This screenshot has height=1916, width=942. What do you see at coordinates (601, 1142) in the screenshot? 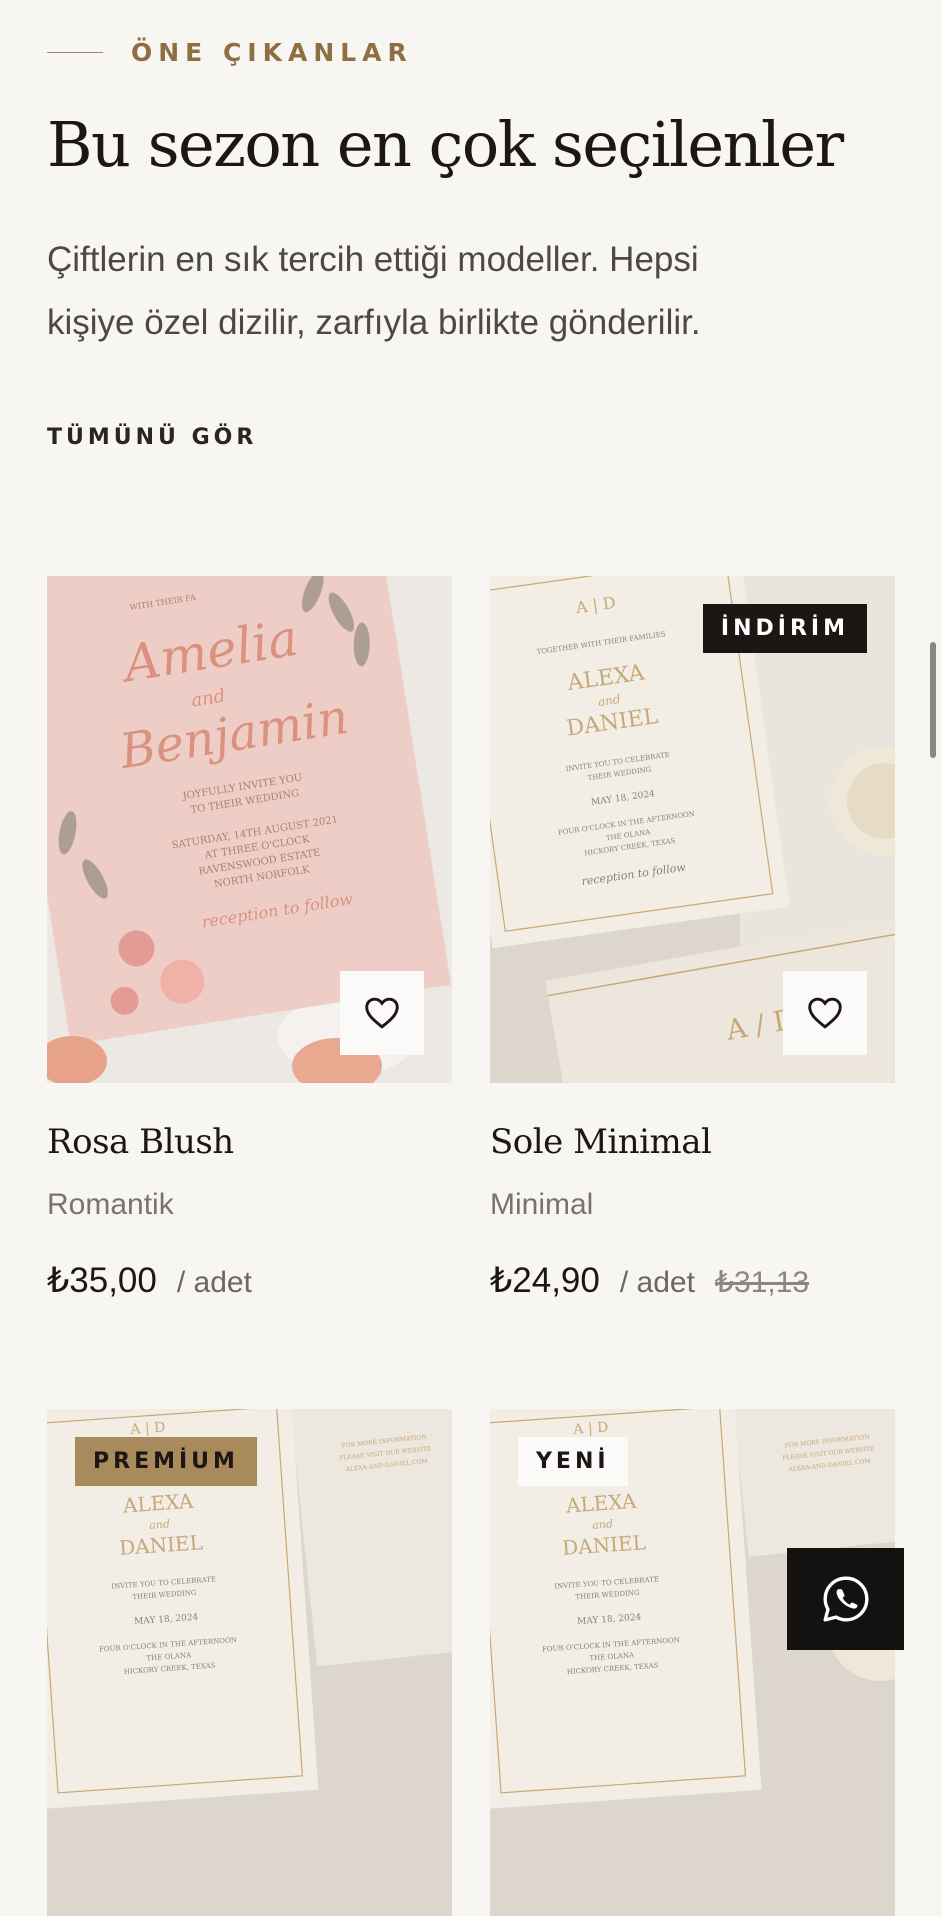
I see `product-name: Sole Minimal` at bounding box center [601, 1142].